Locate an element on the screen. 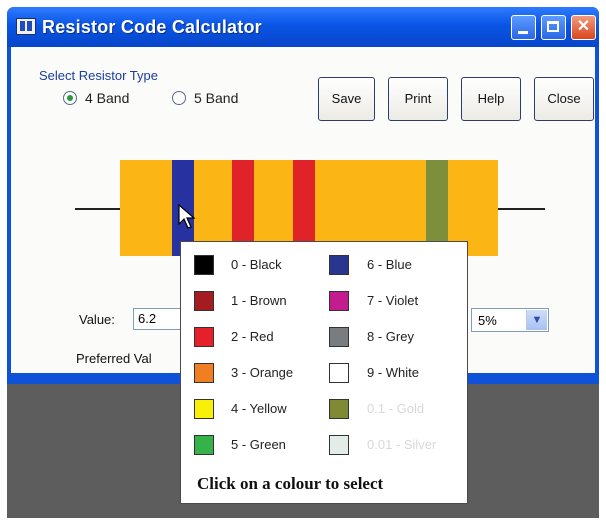 This screenshot has width=606, height=525. swatch-orange is located at coordinates (204, 373).